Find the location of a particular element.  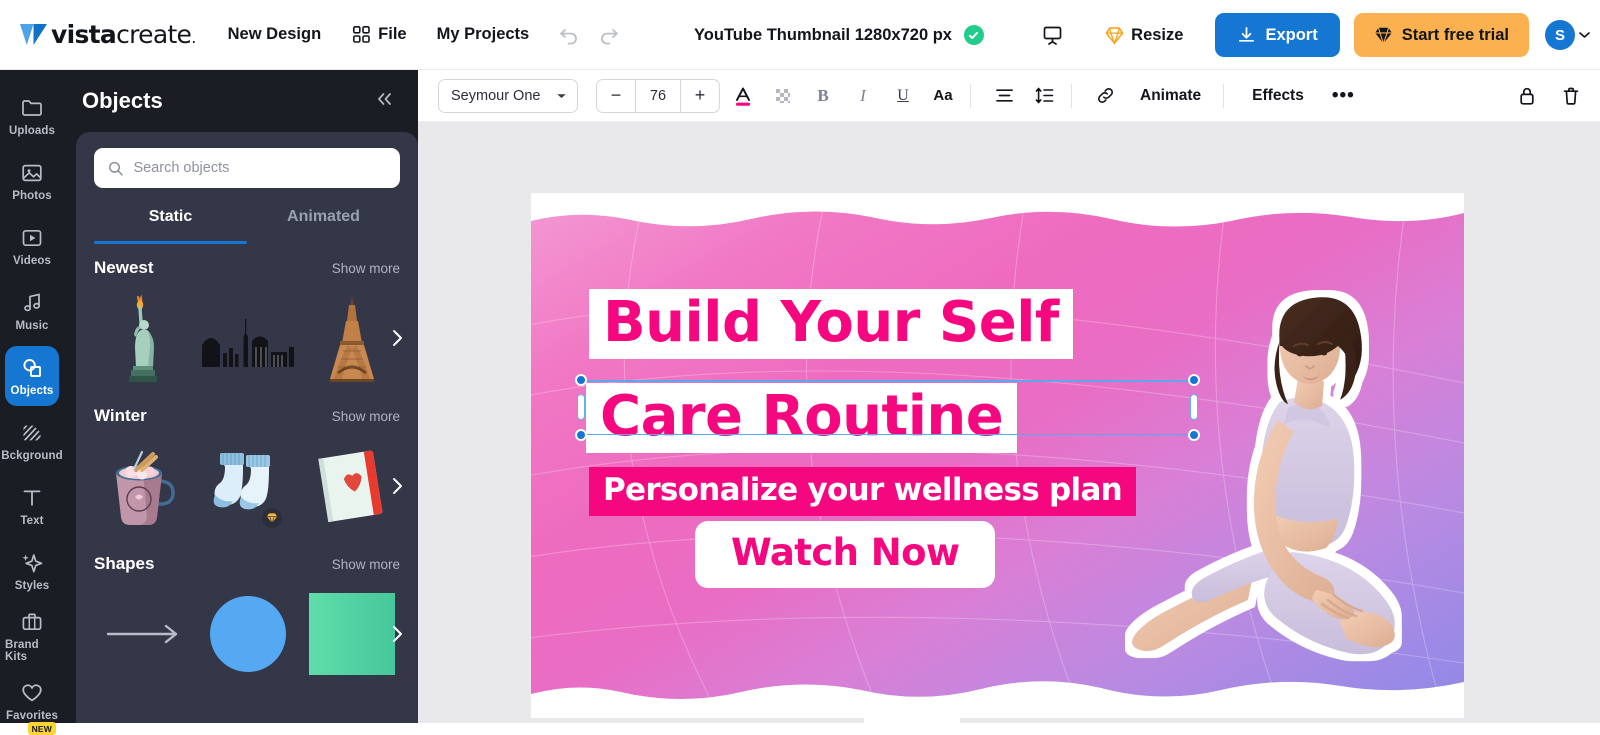

subtitle-text: Personalize your wellness plan is located at coordinates (863, 490).